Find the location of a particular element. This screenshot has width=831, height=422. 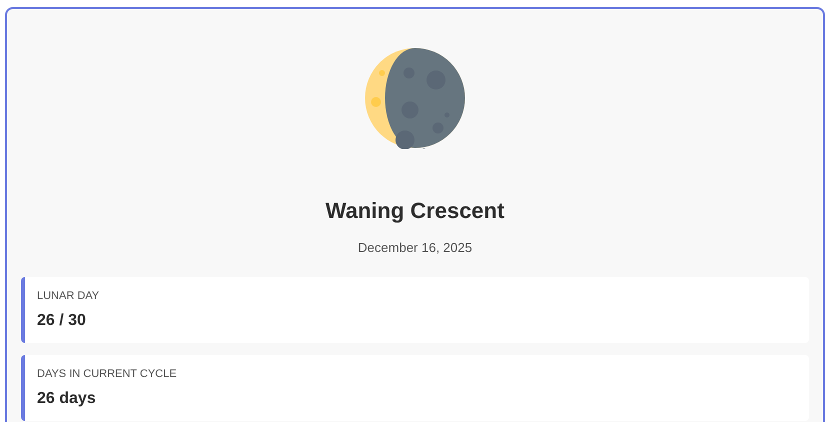

phase-date: December 16, 2025 is located at coordinates (415, 247).